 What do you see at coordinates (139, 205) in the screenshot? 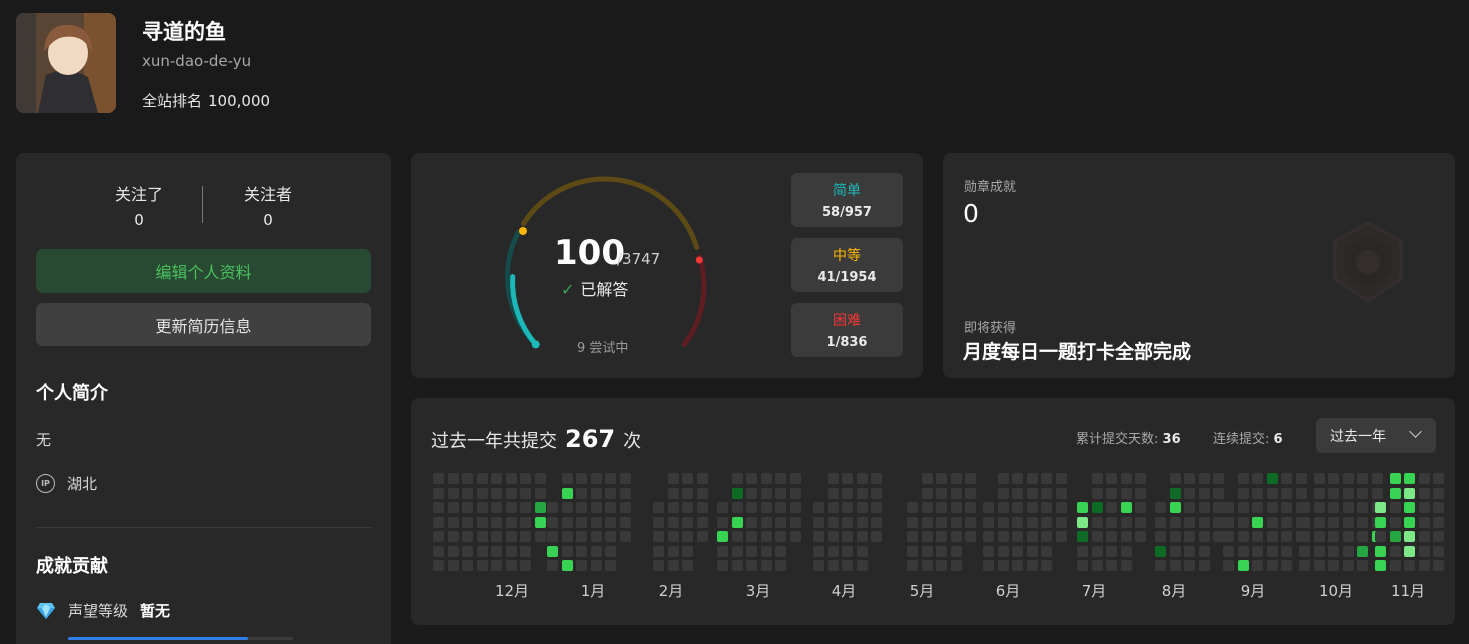
I see `following-stat: 关注了 0` at bounding box center [139, 205].